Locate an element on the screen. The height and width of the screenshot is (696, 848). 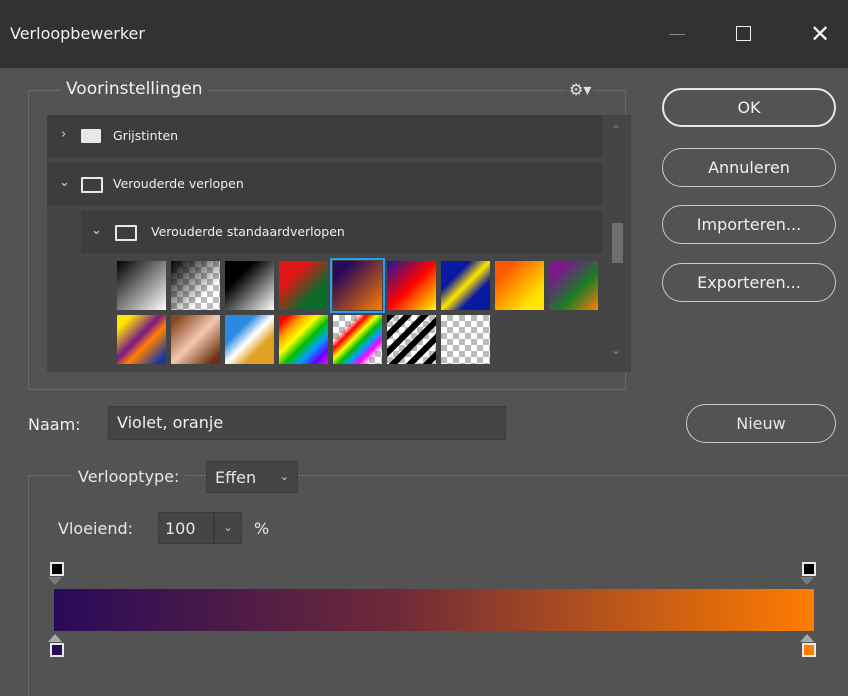
color-stop-left is located at coordinates (57, 650).